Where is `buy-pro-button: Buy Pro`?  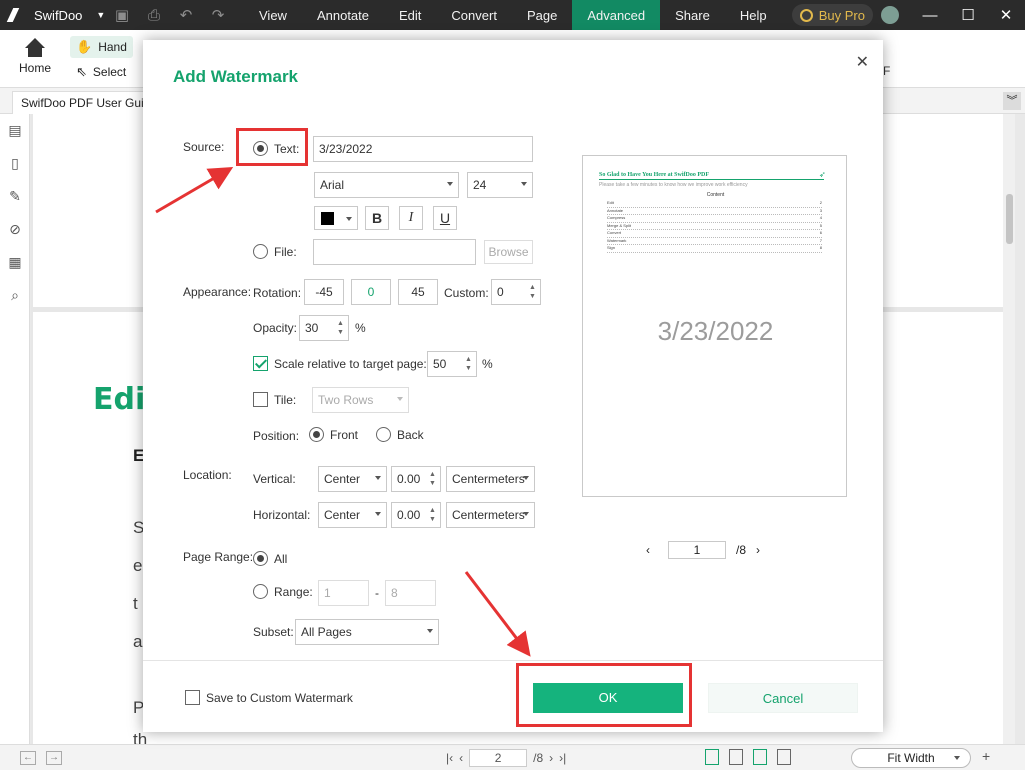 buy-pro-button: Buy Pro is located at coordinates (832, 15).